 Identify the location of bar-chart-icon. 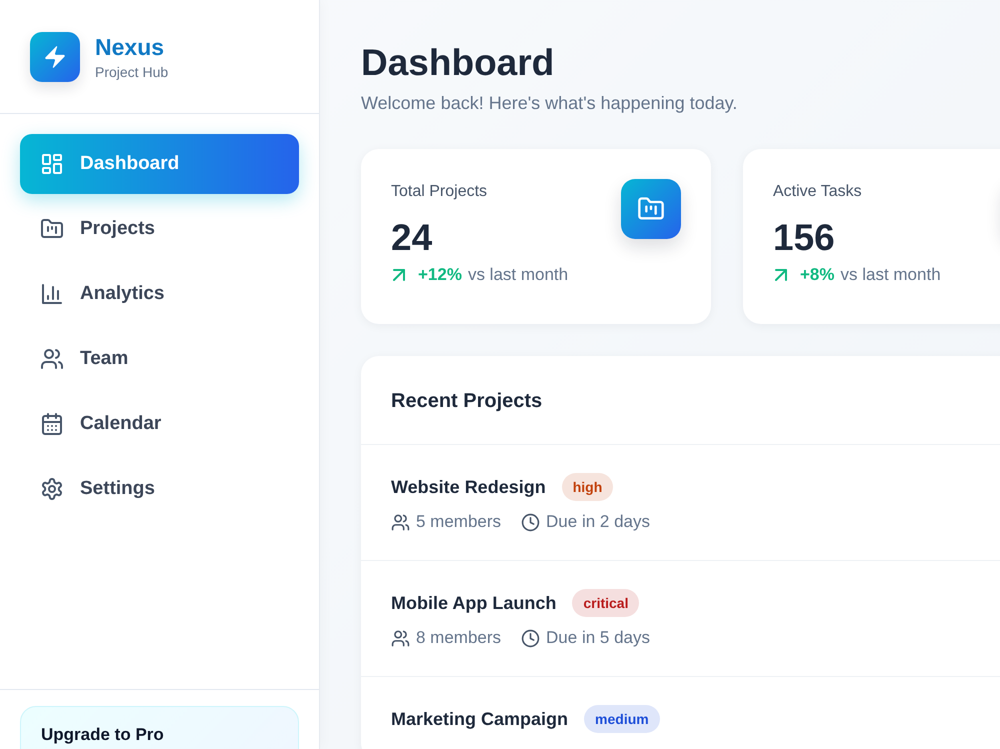
(52, 294).